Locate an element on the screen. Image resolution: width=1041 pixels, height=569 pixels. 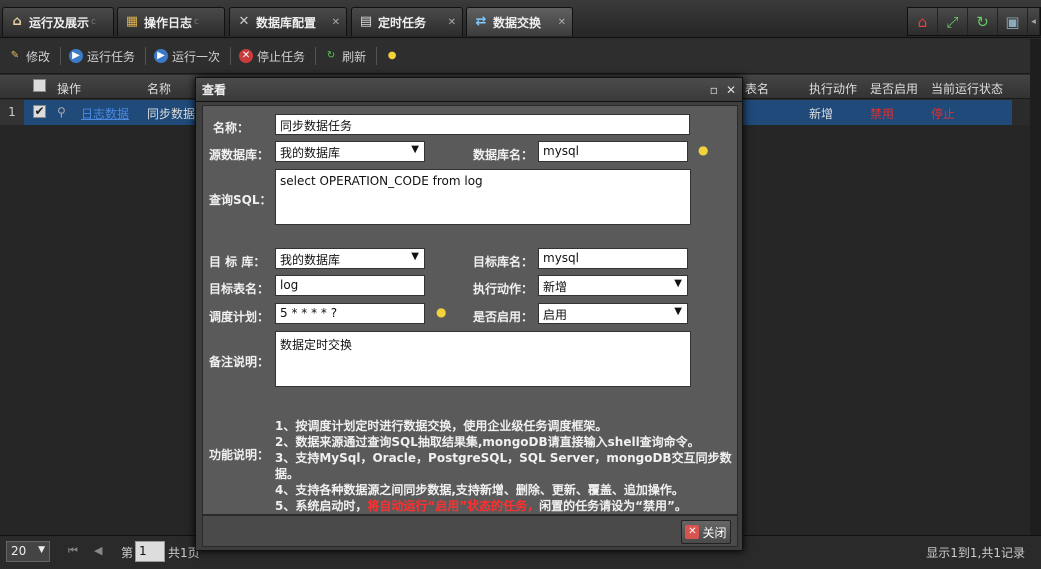
first-page-icon: ⏮ is located at coordinates (73, 551).